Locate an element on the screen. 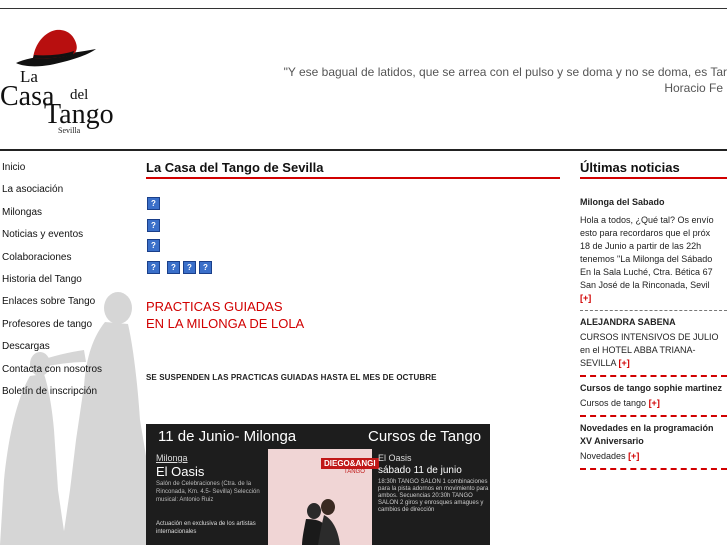 The image size is (727, 545). news-item-title-line: Novedades en la programación is located at coordinates (647, 428).